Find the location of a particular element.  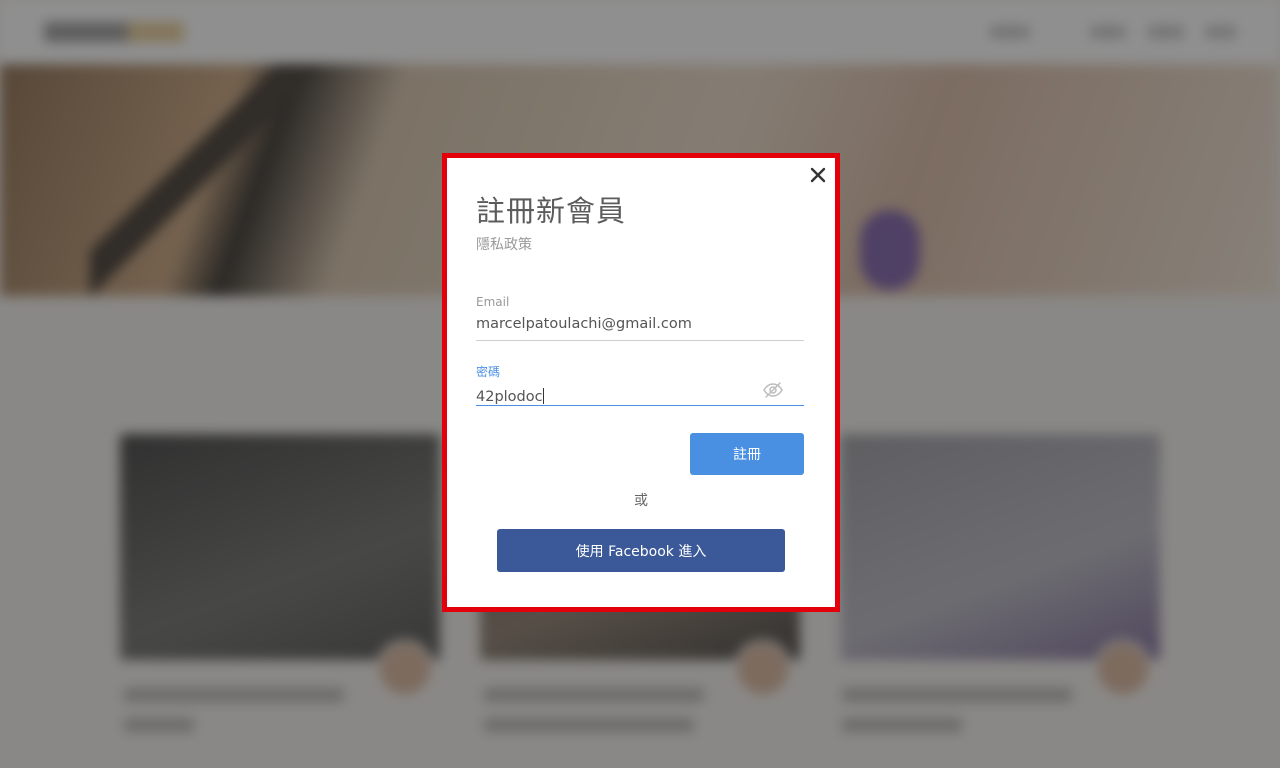

close-button is located at coordinates (818, 175).